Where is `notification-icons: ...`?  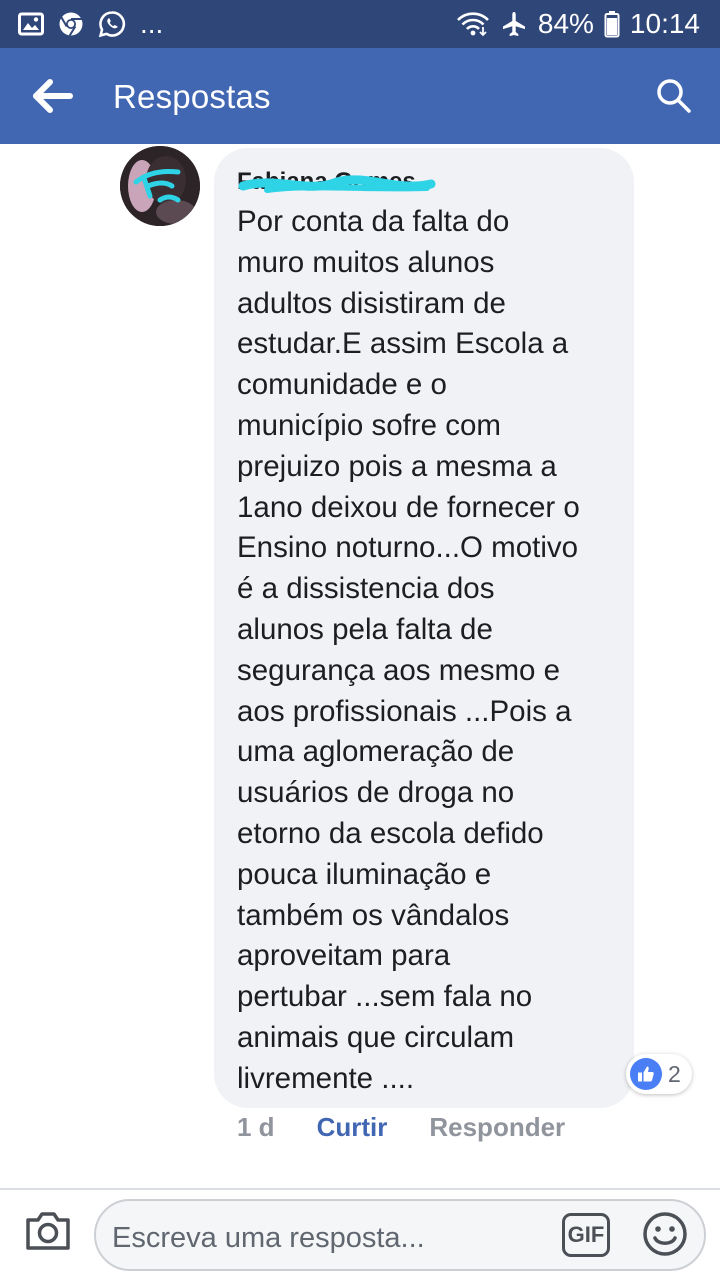 notification-icons: ... is located at coordinates (90, 24).